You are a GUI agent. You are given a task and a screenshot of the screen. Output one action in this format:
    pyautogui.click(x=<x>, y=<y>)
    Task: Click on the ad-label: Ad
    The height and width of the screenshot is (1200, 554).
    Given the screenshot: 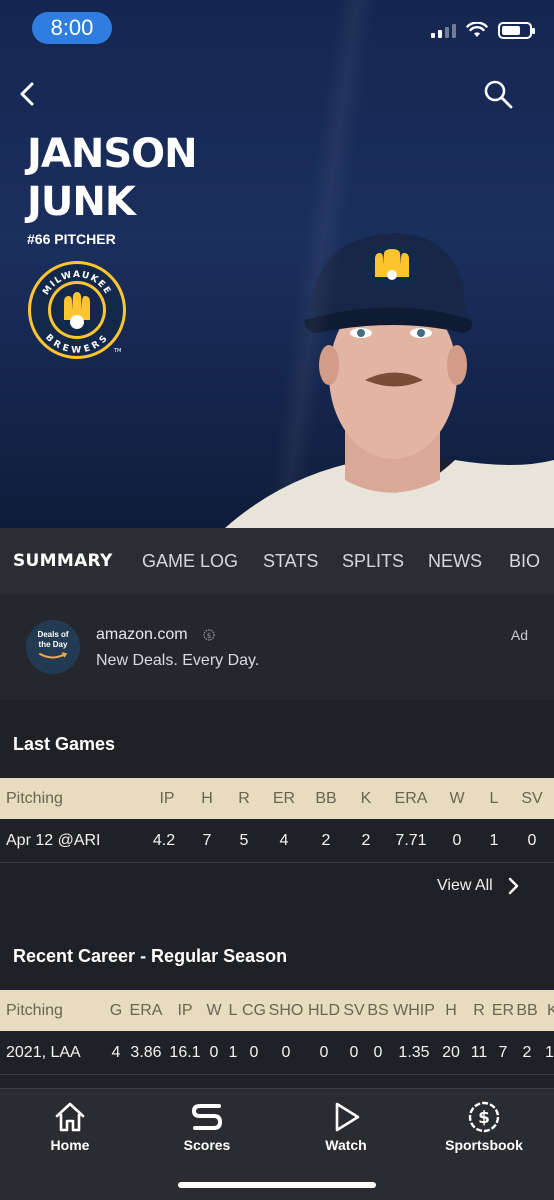 What is the action you would take?
    pyautogui.click(x=519, y=635)
    